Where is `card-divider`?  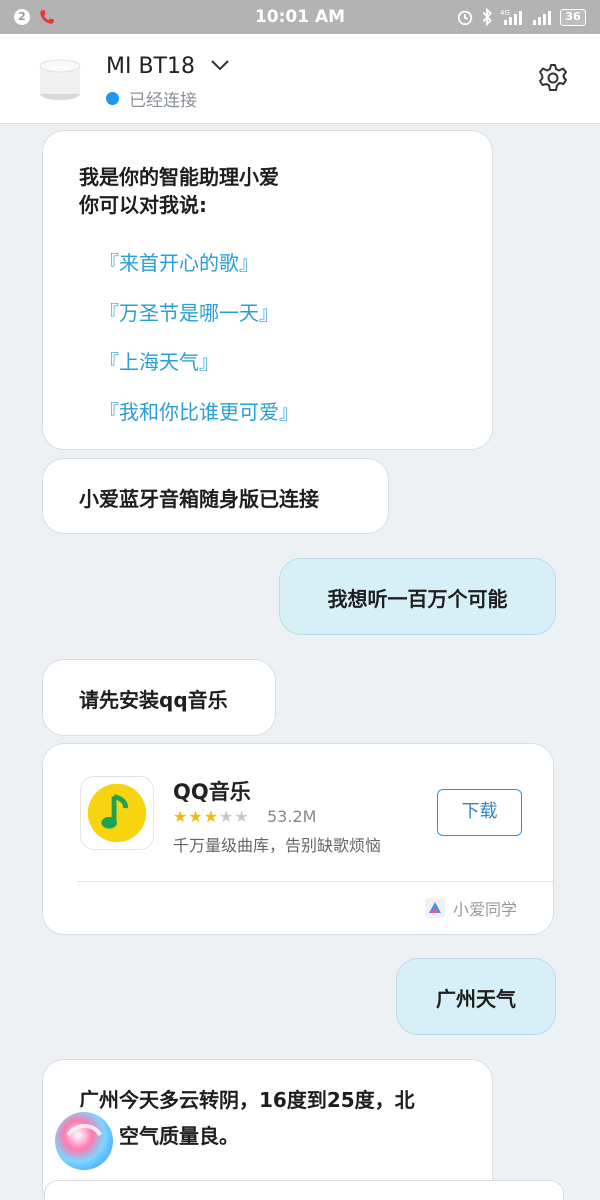
card-divider is located at coordinates (315, 881).